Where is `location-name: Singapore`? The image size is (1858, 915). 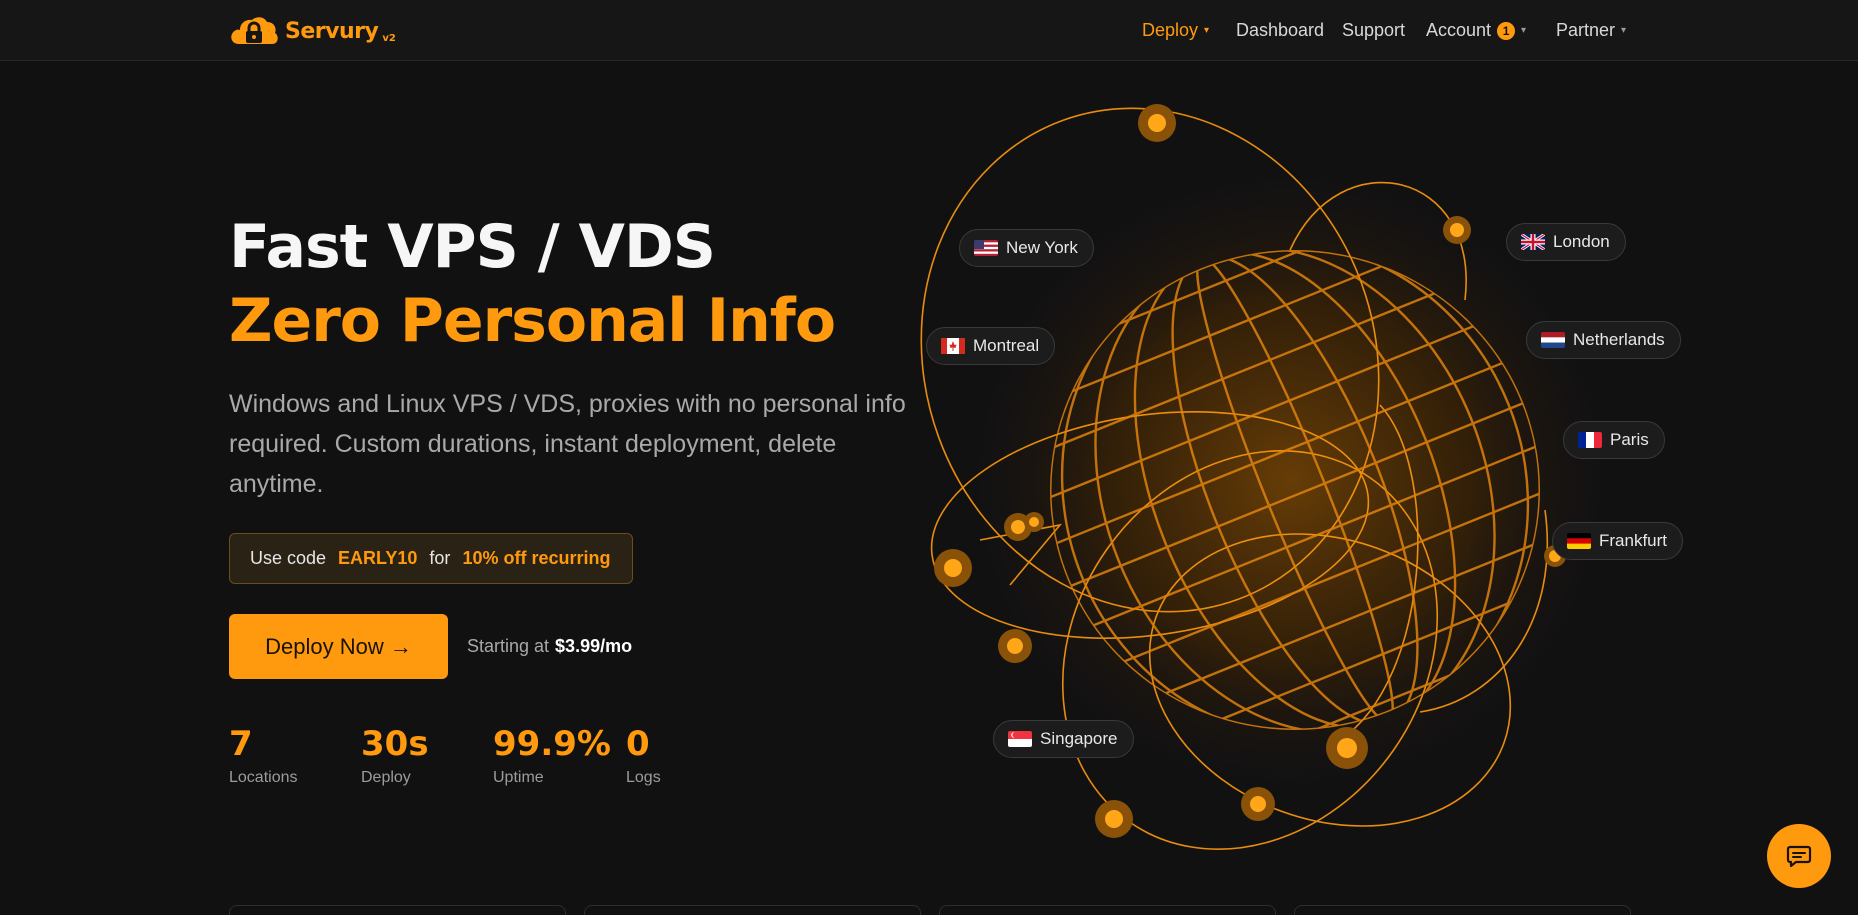
location-name: Singapore is located at coordinates (1079, 738).